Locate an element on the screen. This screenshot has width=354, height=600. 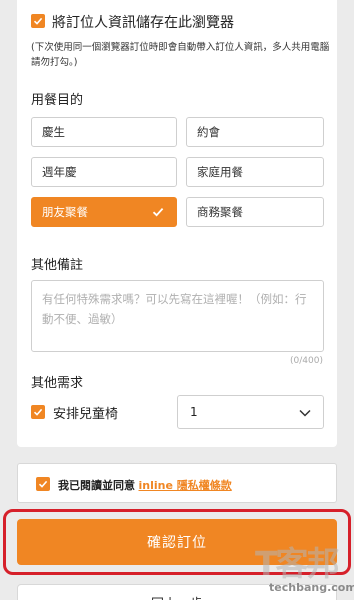
child-seat-checkbox is located at coordinates (38, 412).